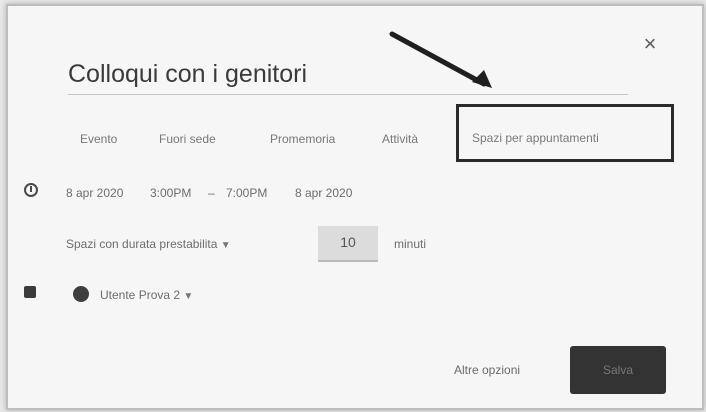 The width and height of the screenshot is (706, 412). I want to click on pointer-arrow-annotation, so click(440, 59).